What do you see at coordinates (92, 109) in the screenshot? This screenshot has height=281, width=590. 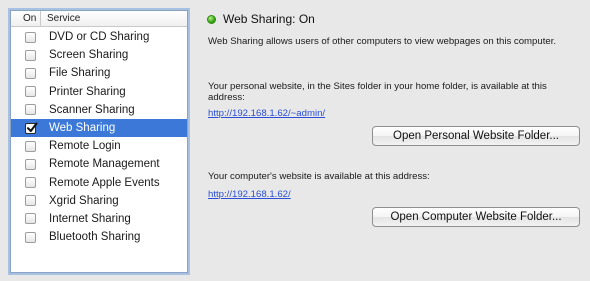 I see `service-label: Scanner Sharing` at bounding box center [92, 109].